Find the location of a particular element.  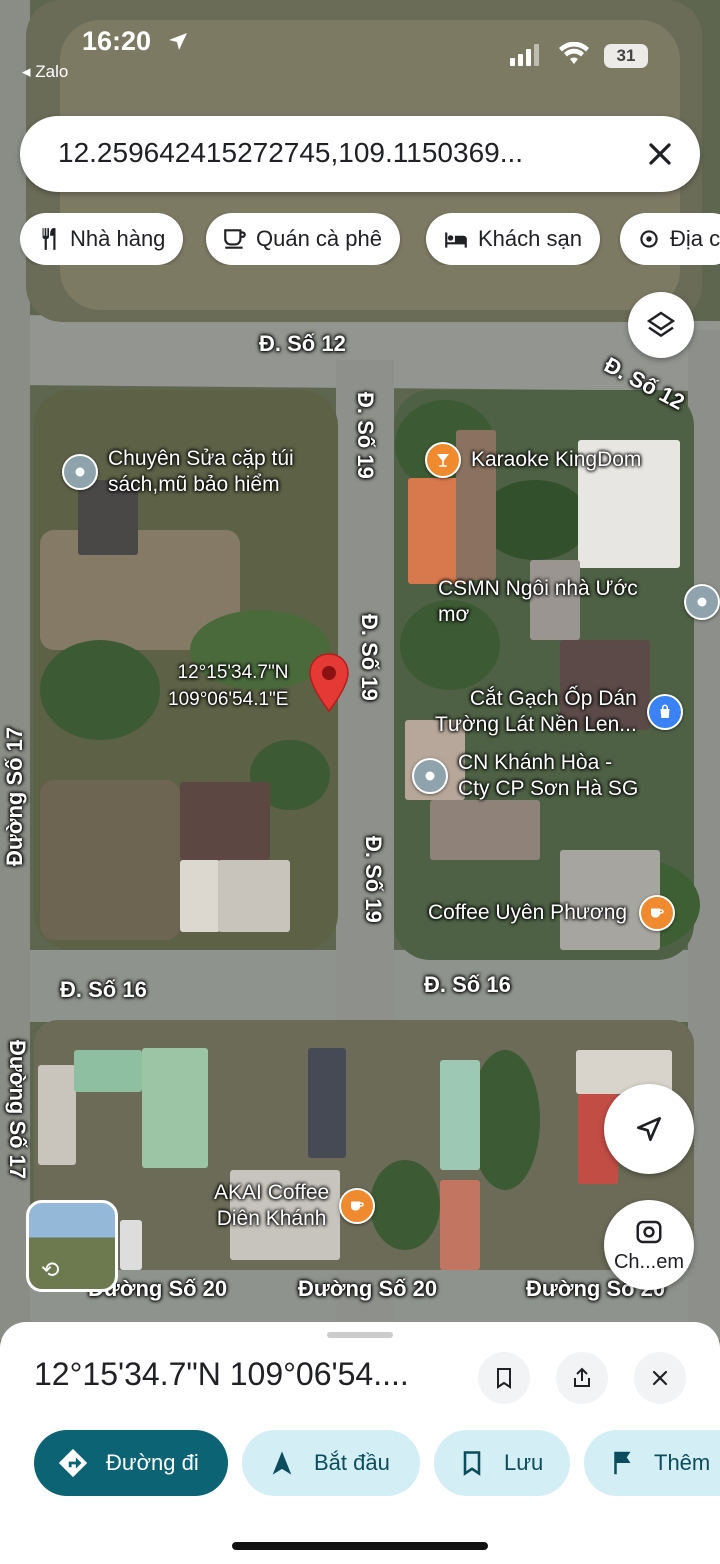

chip-restaurants: Nhà hàng is located at coordinates (102, 239).